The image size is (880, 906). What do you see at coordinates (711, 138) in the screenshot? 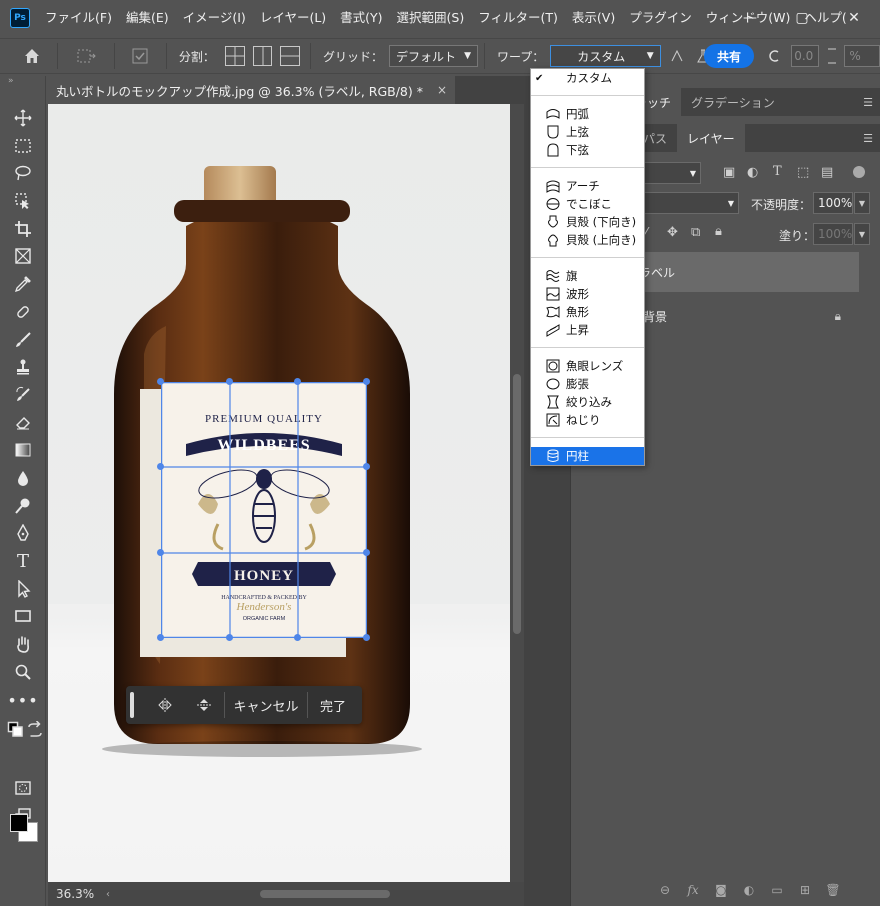
I see `tab-layers: レイヤー` at bounding box center [711, 138].